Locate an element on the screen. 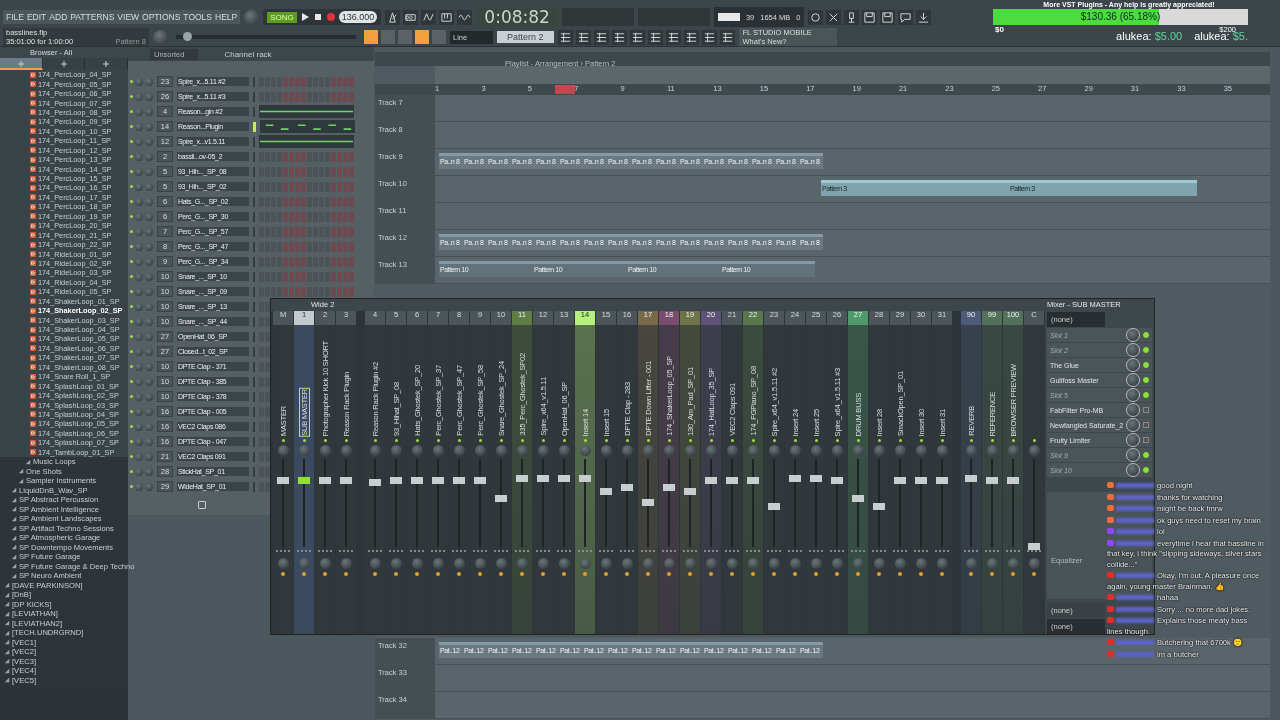 The height and width of the screenshot is (720, 1280). song-position-handle is located at coordinates (188, 36).